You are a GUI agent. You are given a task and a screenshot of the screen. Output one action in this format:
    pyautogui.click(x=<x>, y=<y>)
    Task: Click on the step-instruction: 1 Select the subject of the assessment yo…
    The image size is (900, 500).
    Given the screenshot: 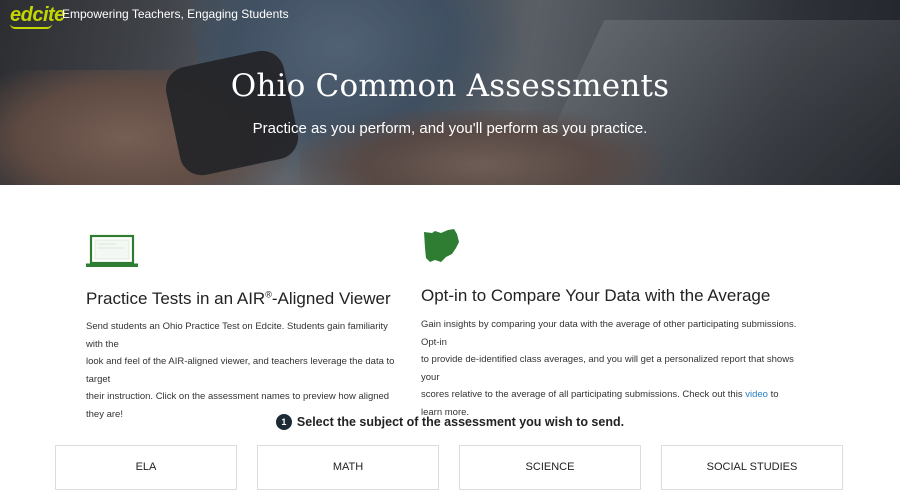 What is the action you would take?
    pyautogui.click(x=450, y=422)
    